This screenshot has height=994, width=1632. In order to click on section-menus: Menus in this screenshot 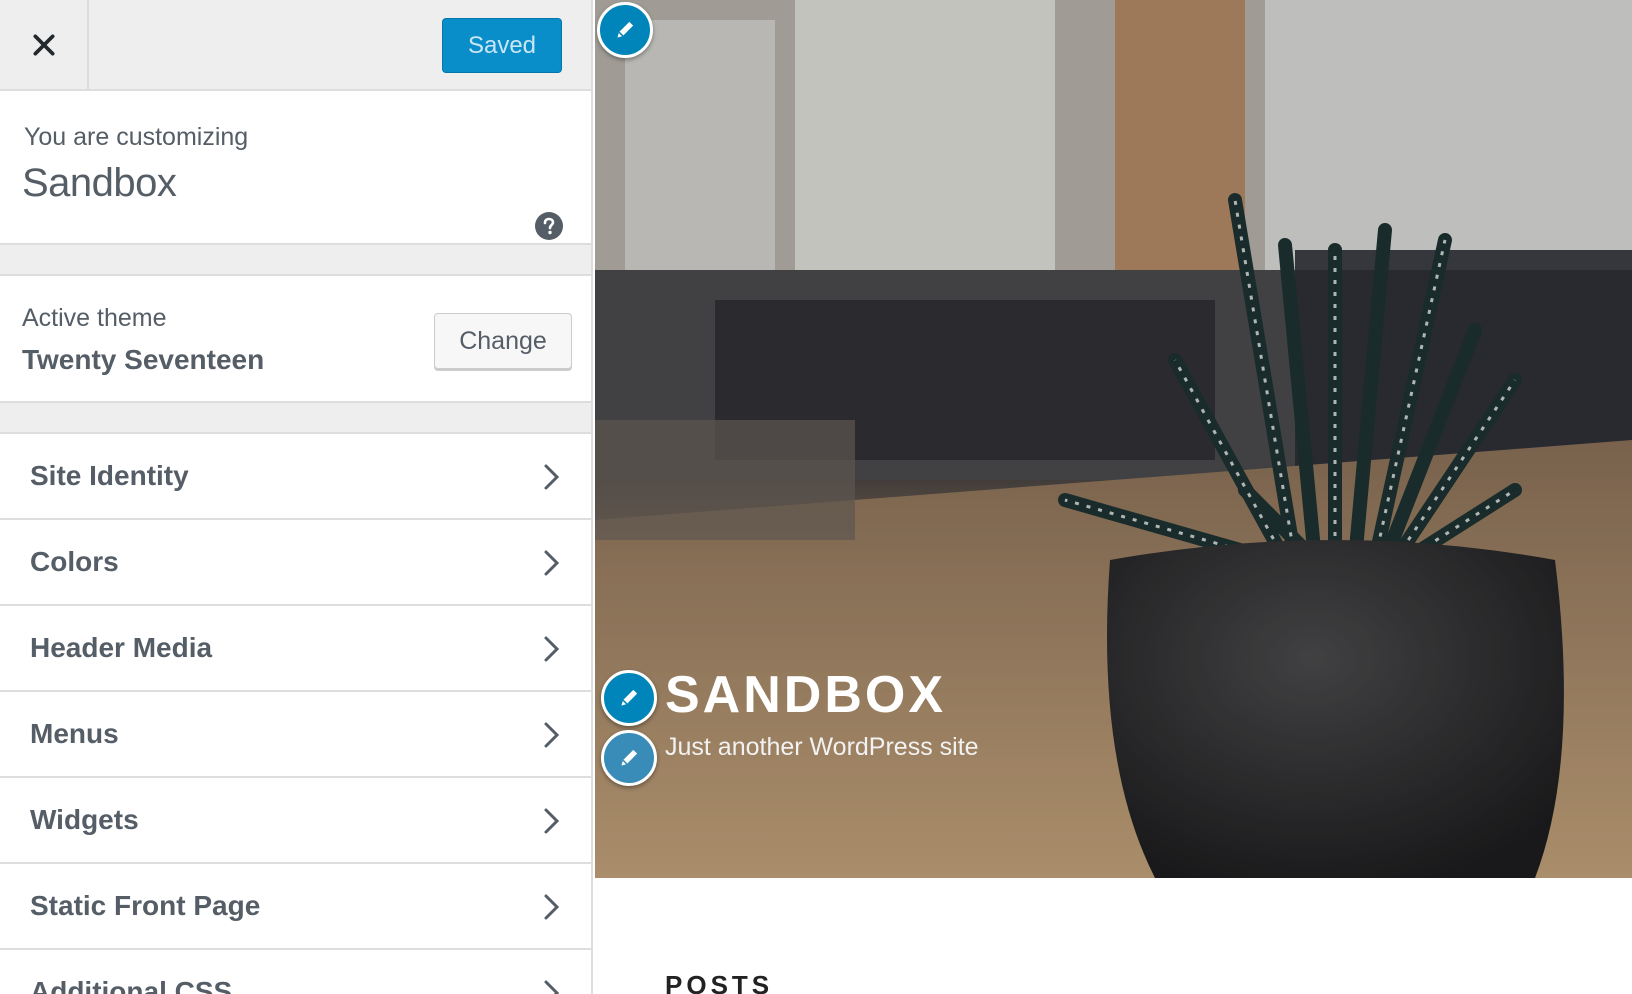, I will do `click(295, 735)`.